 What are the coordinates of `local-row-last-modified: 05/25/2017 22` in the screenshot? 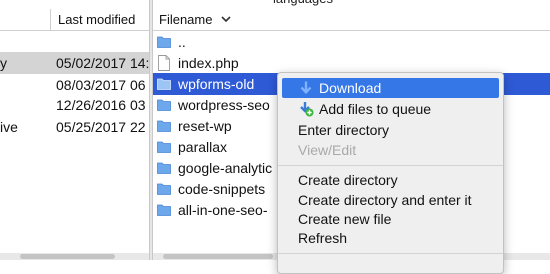 It's located at (101, 127).